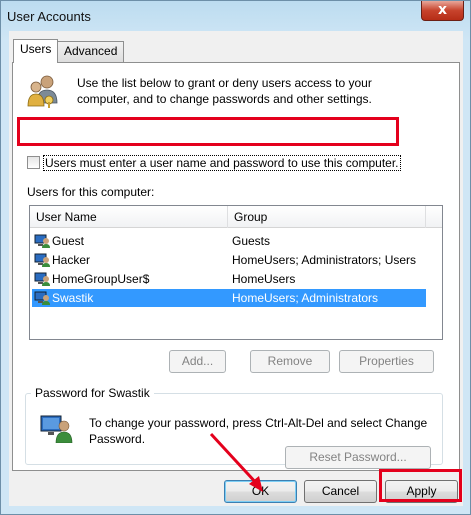  Describe the element at coordinates (229, 298) in the screenshot. I see `table-row-selected: Swastik HomeUsers; Administrators` at that location.